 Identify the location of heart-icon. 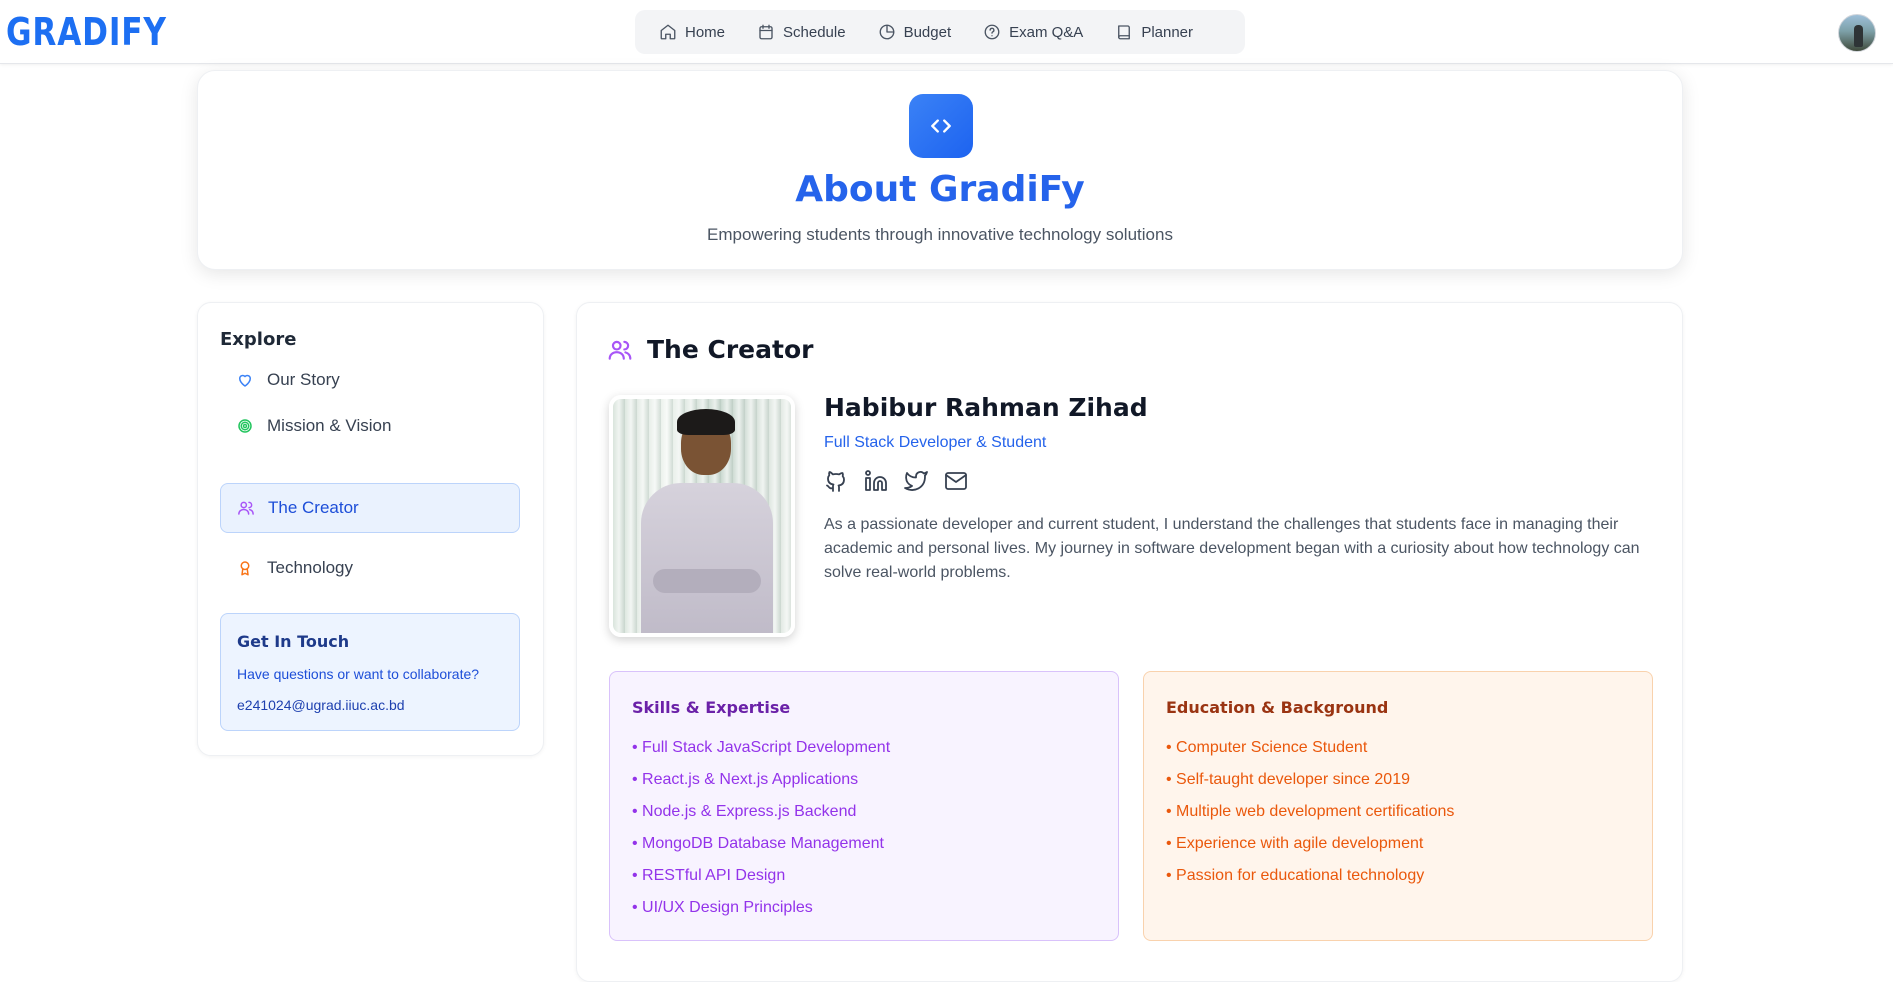
(245, 380).